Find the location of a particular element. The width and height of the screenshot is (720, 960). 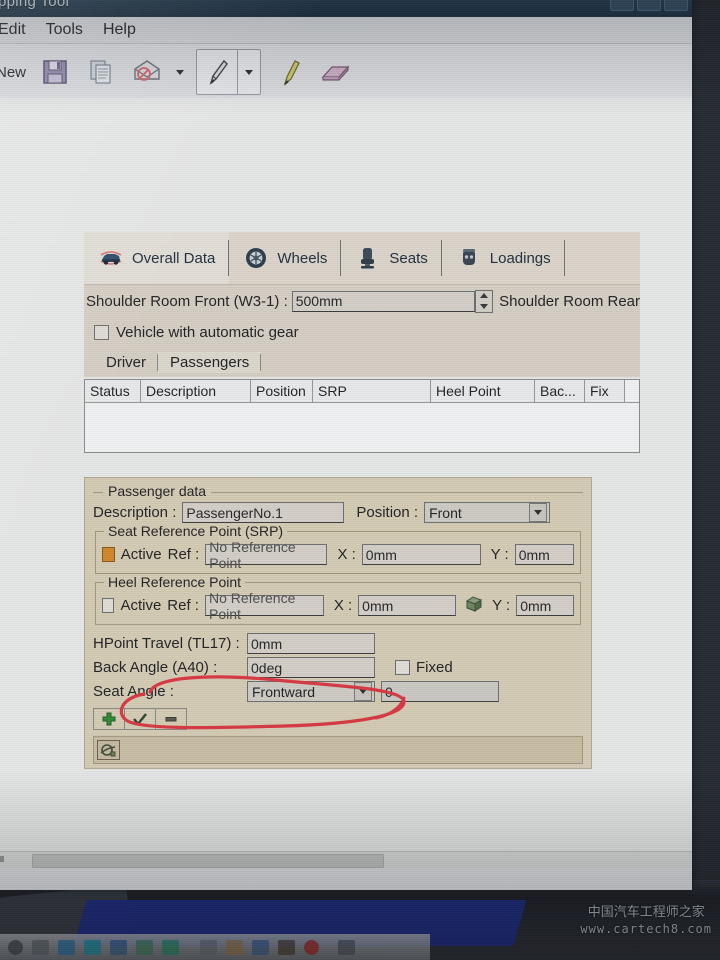

tab-label: Seats is located at coordinates (408, 258).